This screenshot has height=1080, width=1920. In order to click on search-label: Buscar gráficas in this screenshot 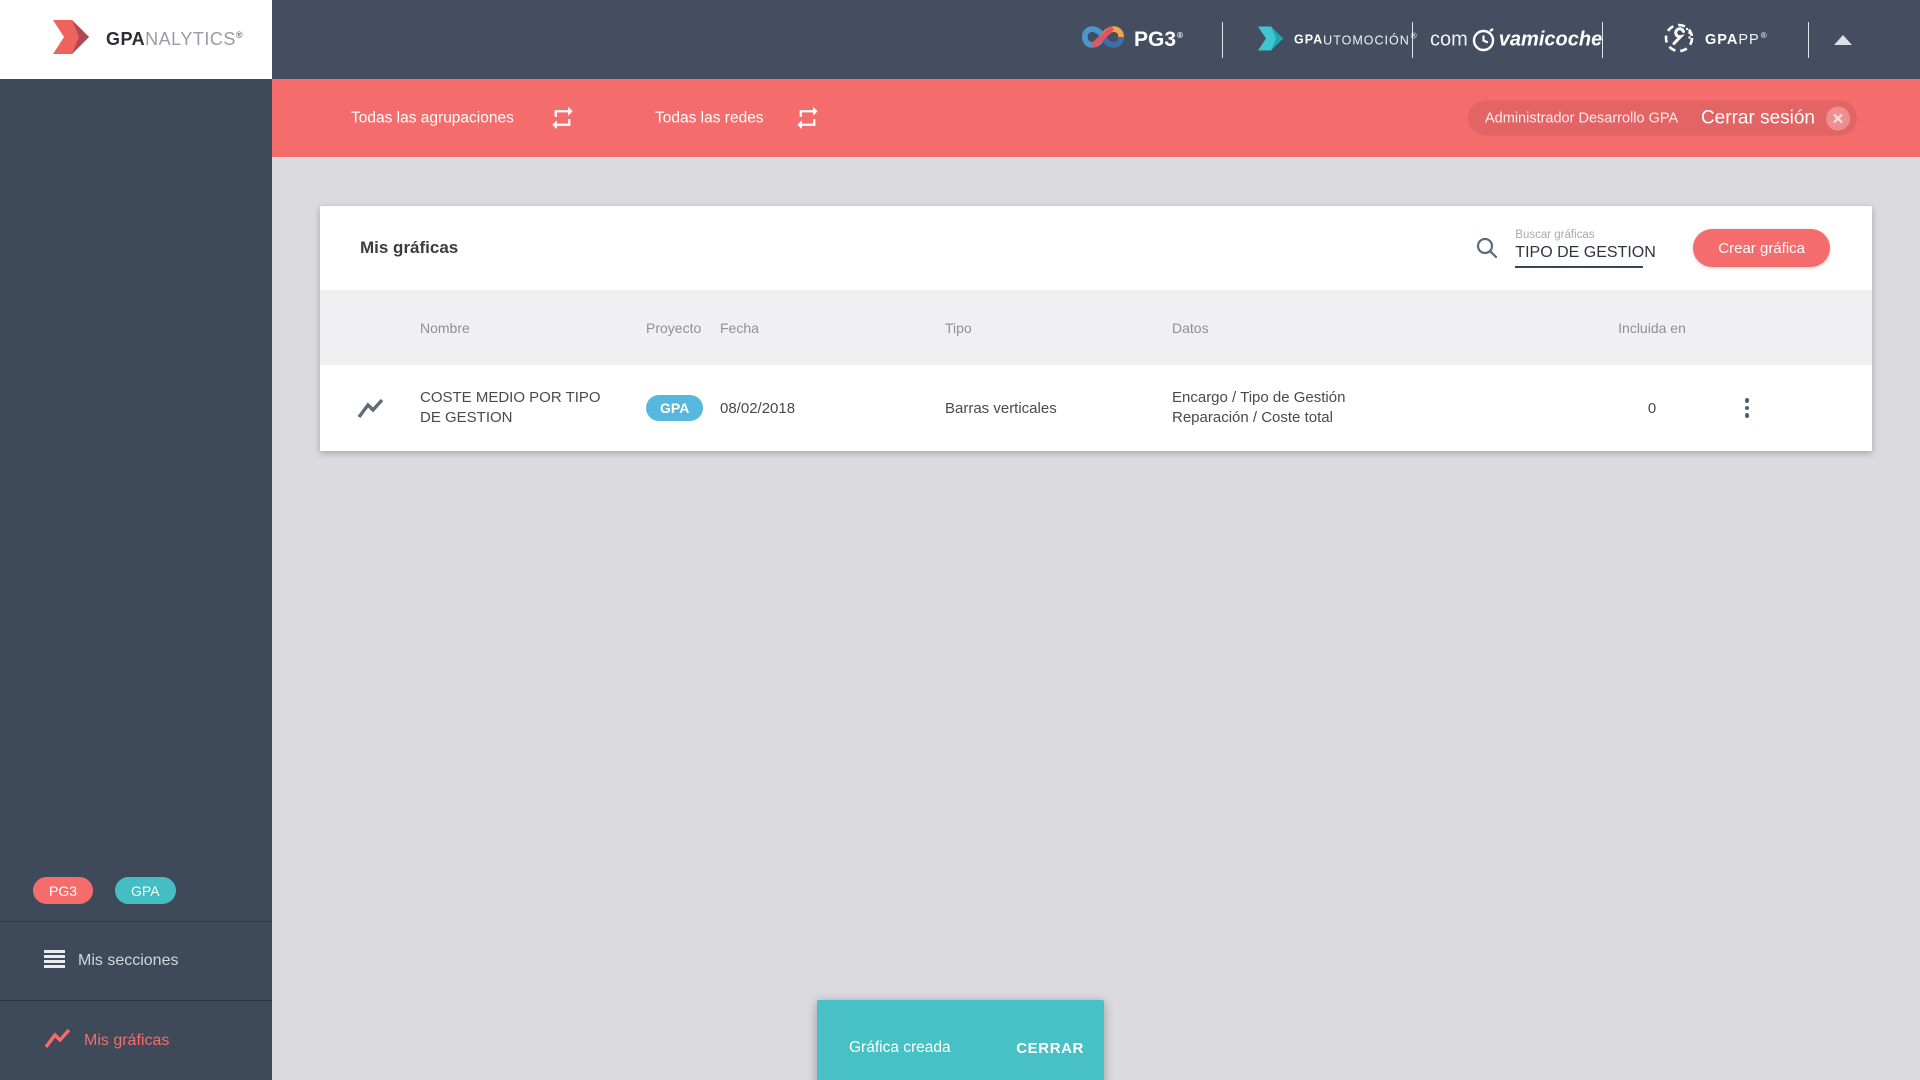, I will do `click(1555, 234)`.